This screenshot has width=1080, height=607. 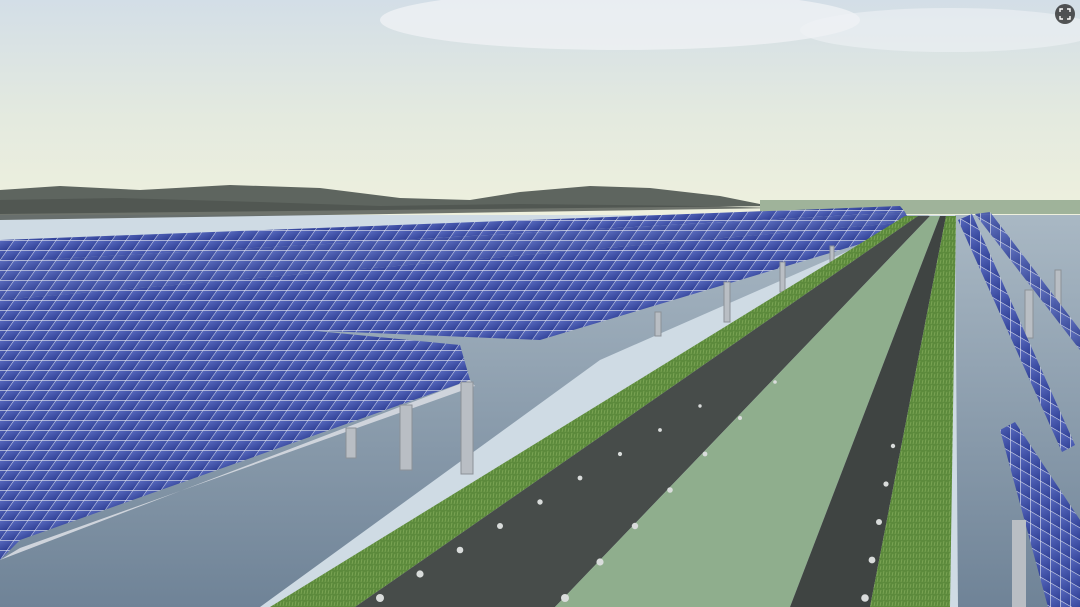 I want to click on expand-button, so click(x=1065, y=14).